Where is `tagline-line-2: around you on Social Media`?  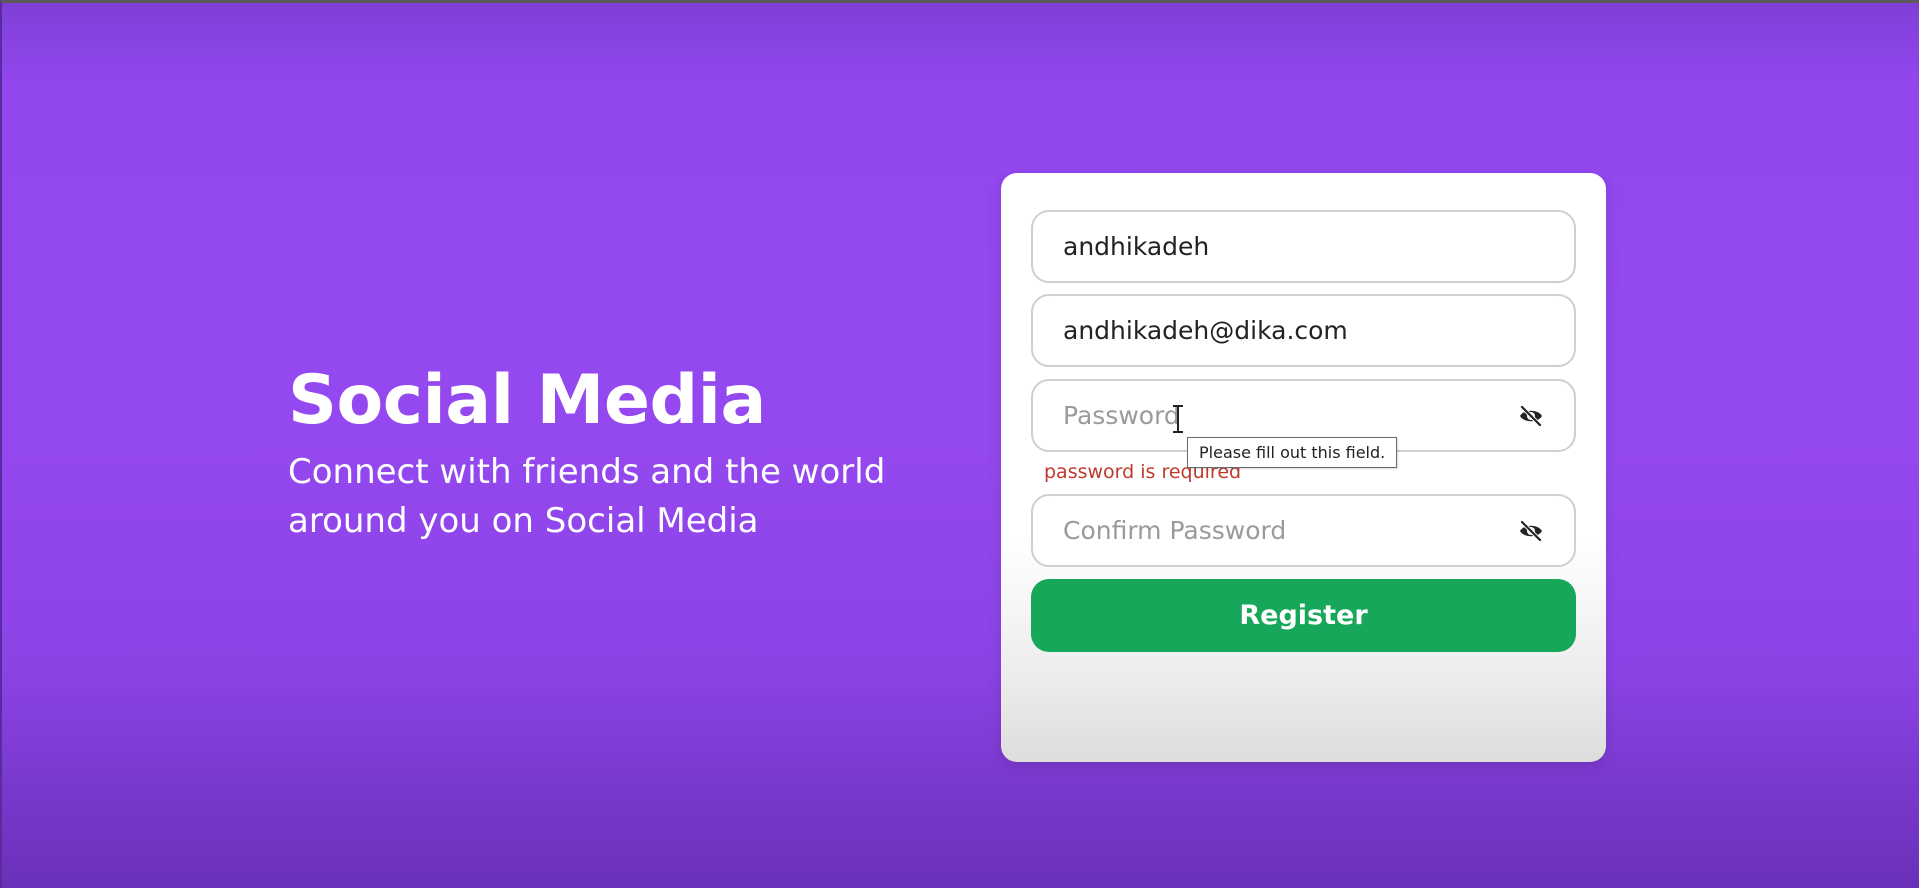 tagline-line-2: around you on Social Media is located at coordinates (523, 521).